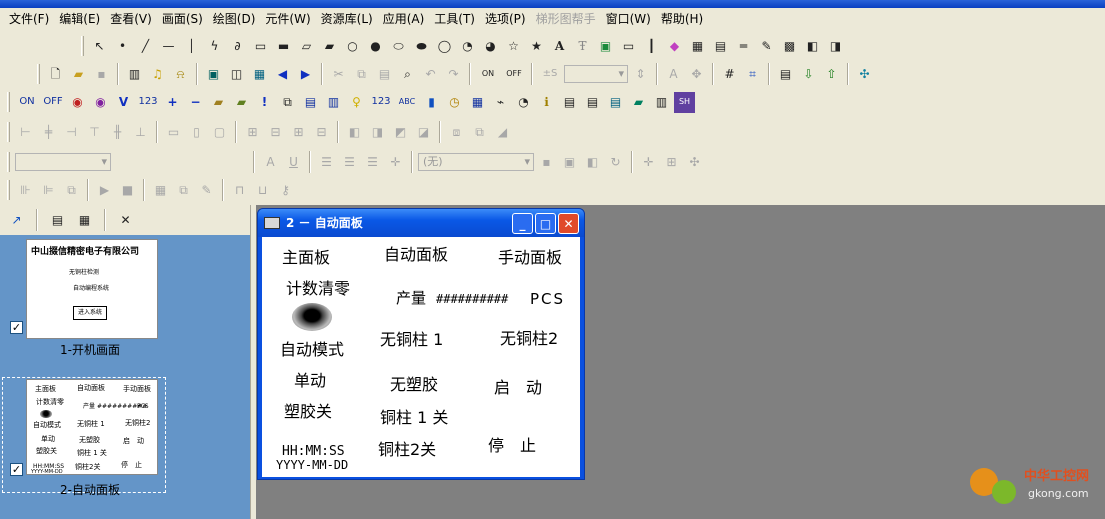 The width and height of the screenshot is (1105, 519). Describe the element at coordinates (329, 46) in the screenshot. I see `filled-parallelogram-icon: ▰` at that location.